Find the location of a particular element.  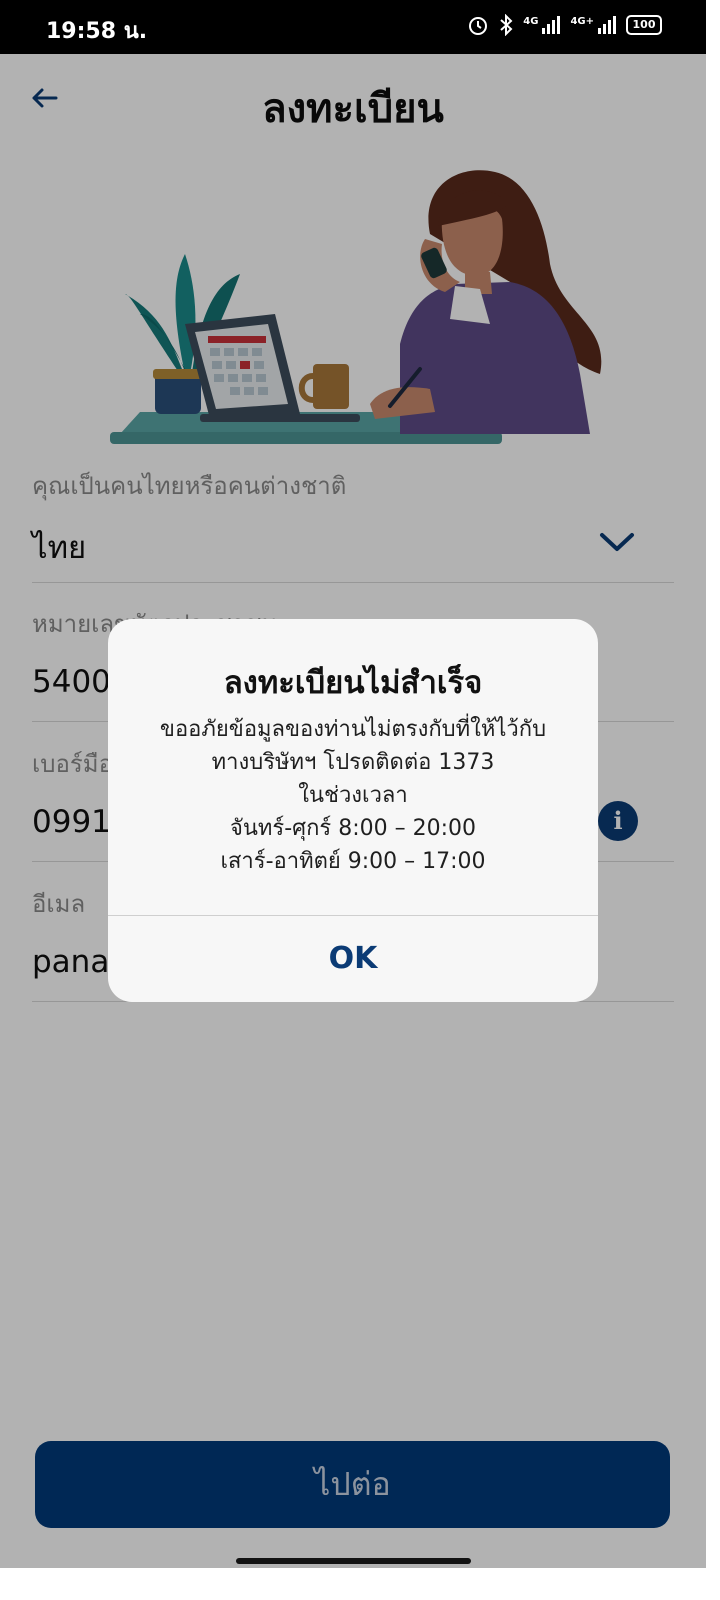

dialog-message-line: ในช่วงเวลา is located at coordinates (353, 795).